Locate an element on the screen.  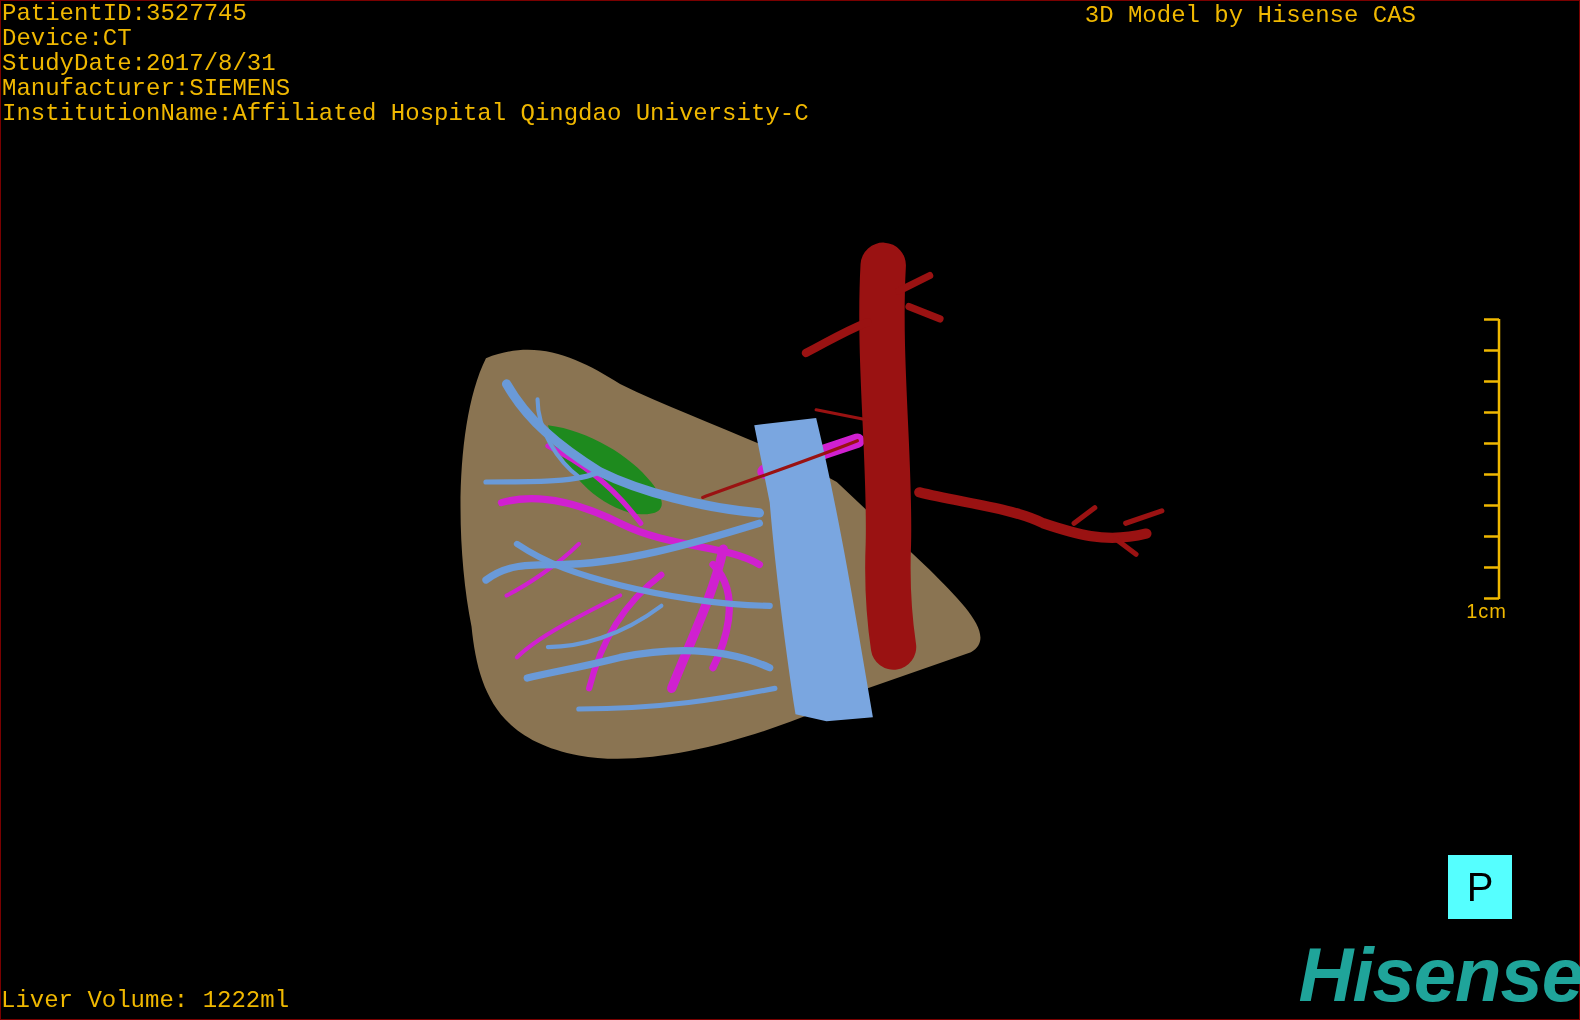
study-info-line: StudyDate:2017/8/31 is located at coordinates (139, 63).